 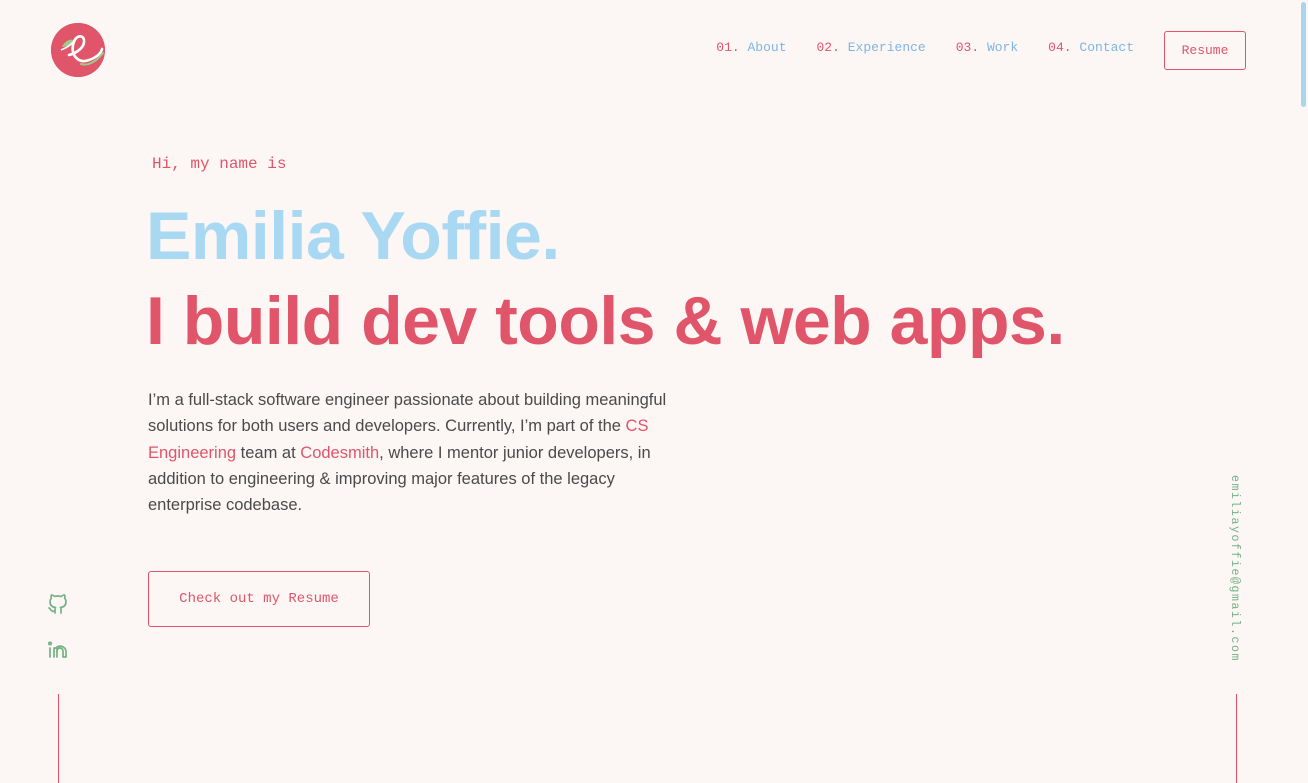 What do you see at coordinates (1205, 50) in the screenshot?
I see `resume-button: Resume` at bounding box center [1205, 50].